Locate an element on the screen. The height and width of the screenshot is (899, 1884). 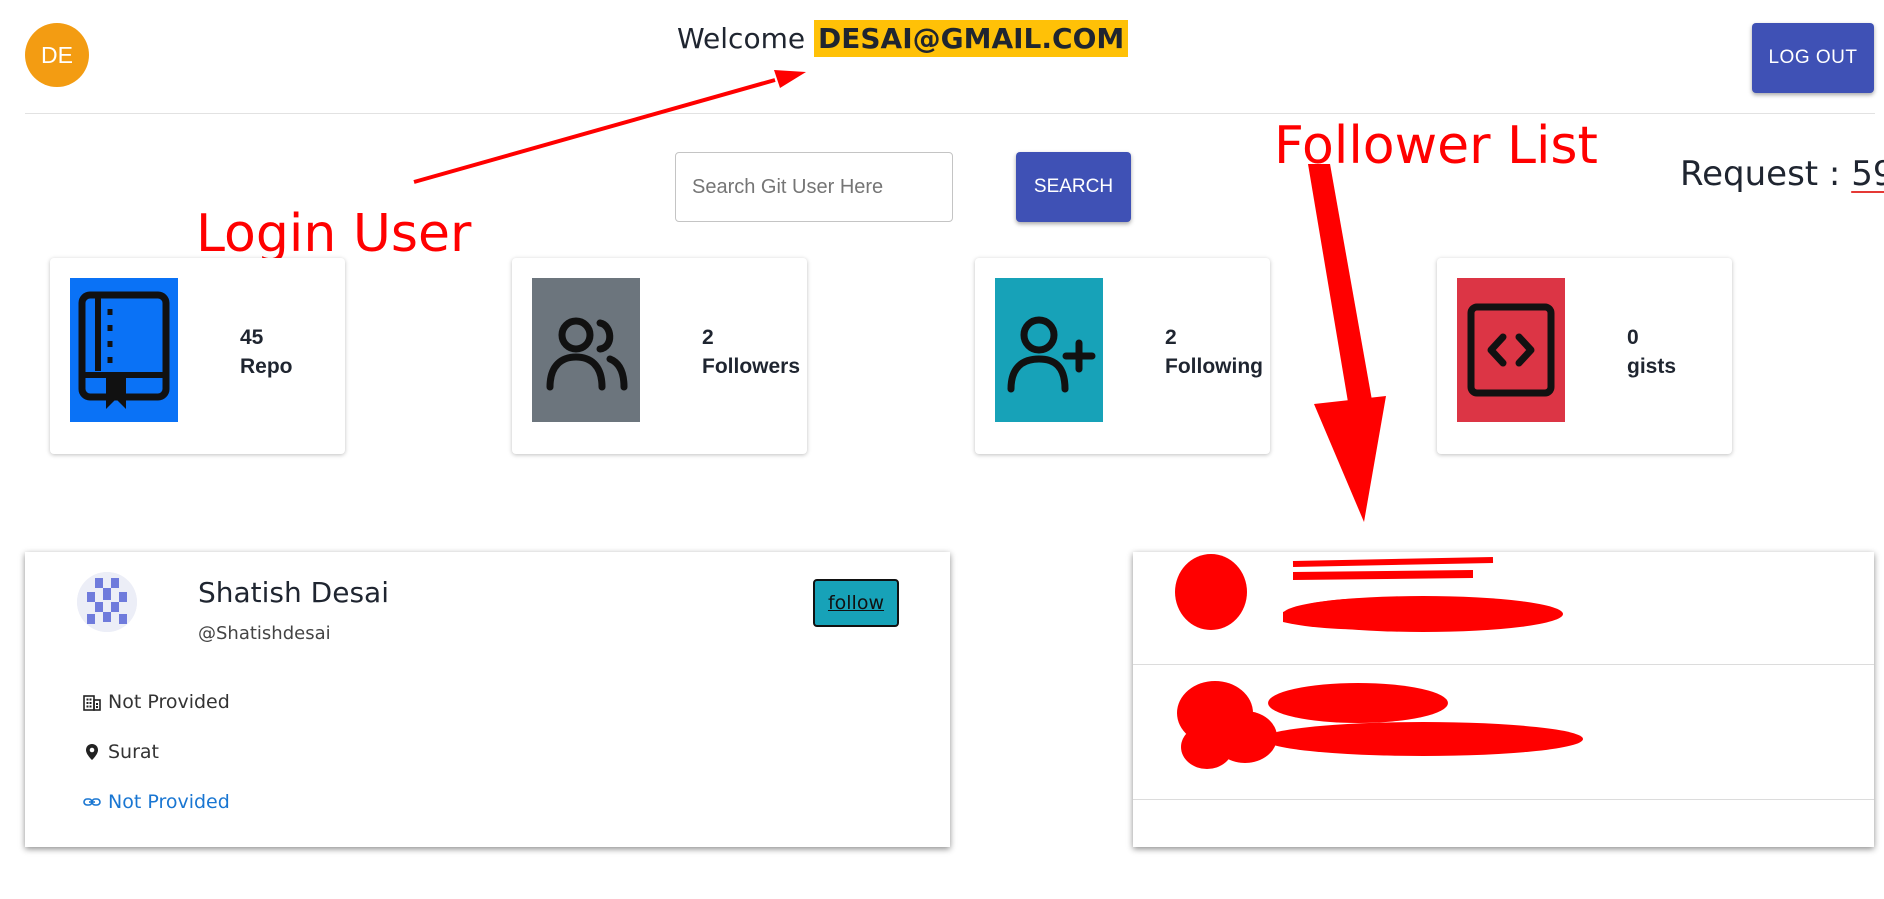
header-divider is located at coordinates (950, 113).